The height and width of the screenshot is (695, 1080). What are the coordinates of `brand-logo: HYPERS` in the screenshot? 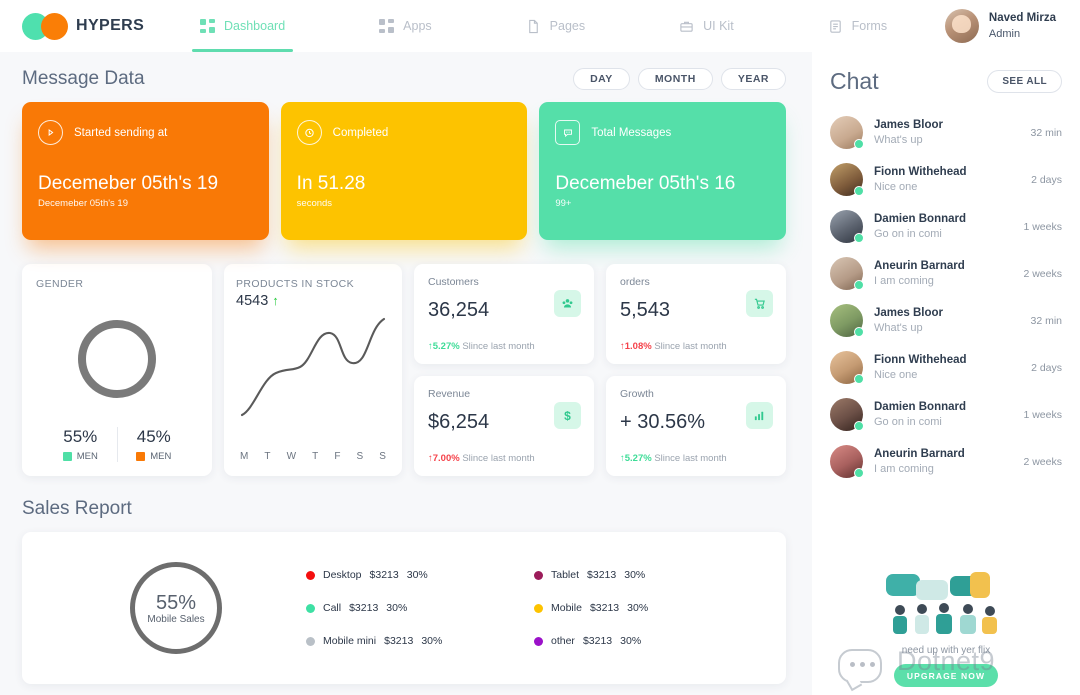 It's located at (84, 26).